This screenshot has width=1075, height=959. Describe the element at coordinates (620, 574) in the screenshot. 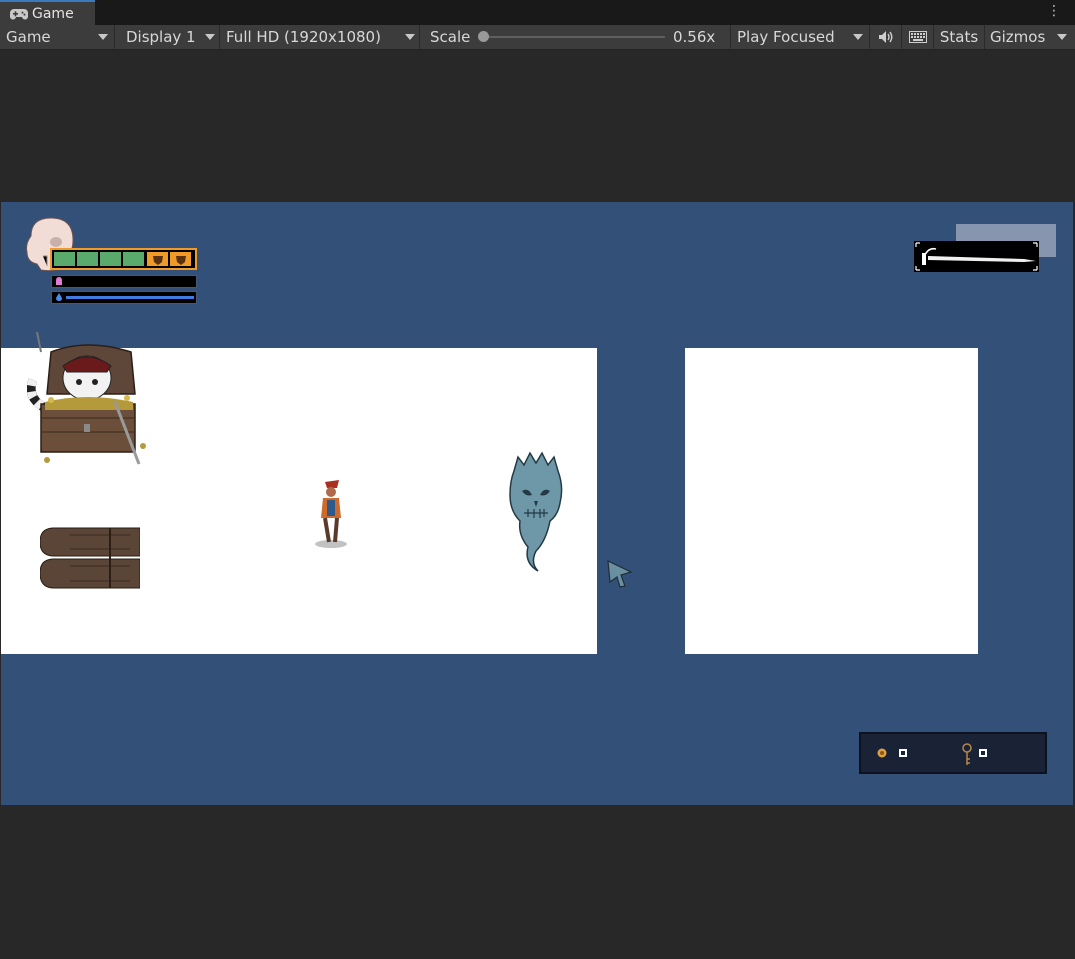

I see `cursor-arrow-sprite` at that location.